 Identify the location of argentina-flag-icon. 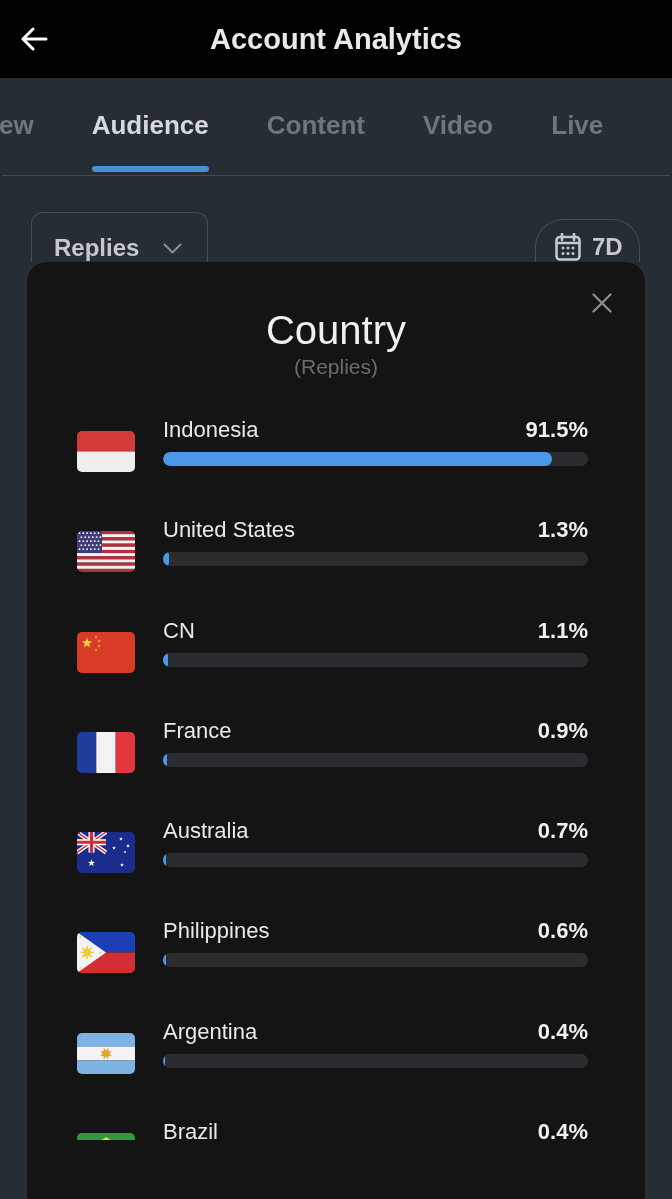
(106, 1053).